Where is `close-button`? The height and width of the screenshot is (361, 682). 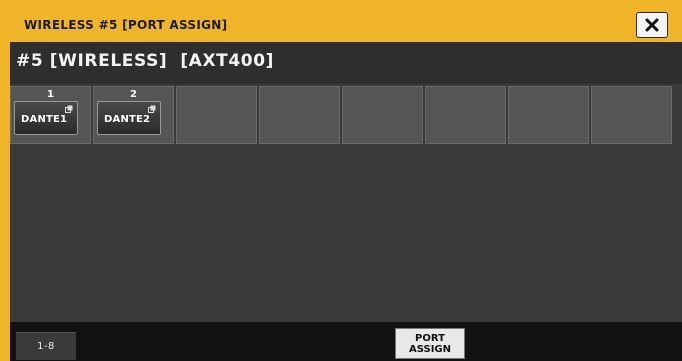
close-button is located at coordinates (652, 25).